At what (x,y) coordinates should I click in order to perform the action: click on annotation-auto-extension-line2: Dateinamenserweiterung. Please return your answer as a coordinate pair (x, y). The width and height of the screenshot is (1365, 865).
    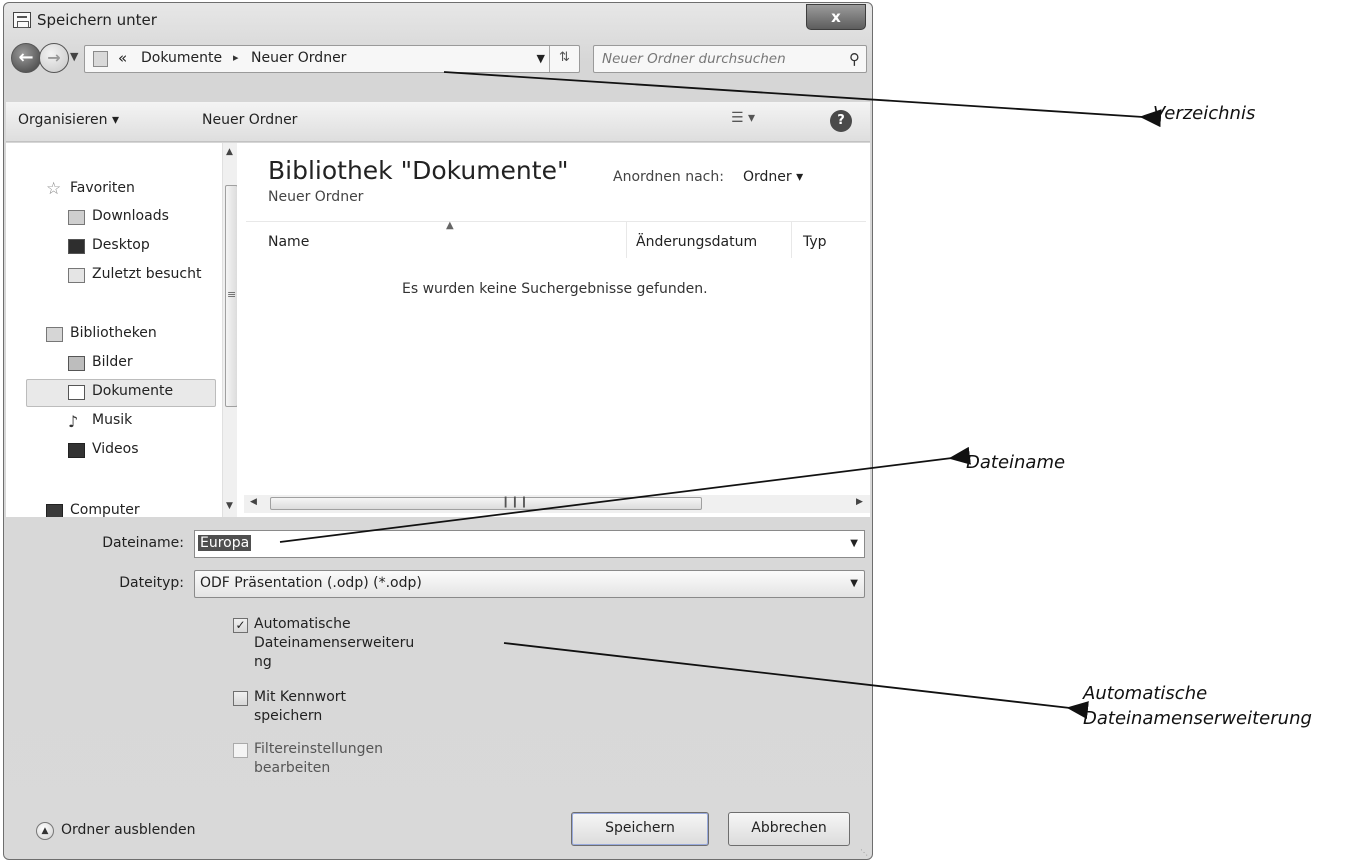
    Looking at the image, I should click on (1197, 718).